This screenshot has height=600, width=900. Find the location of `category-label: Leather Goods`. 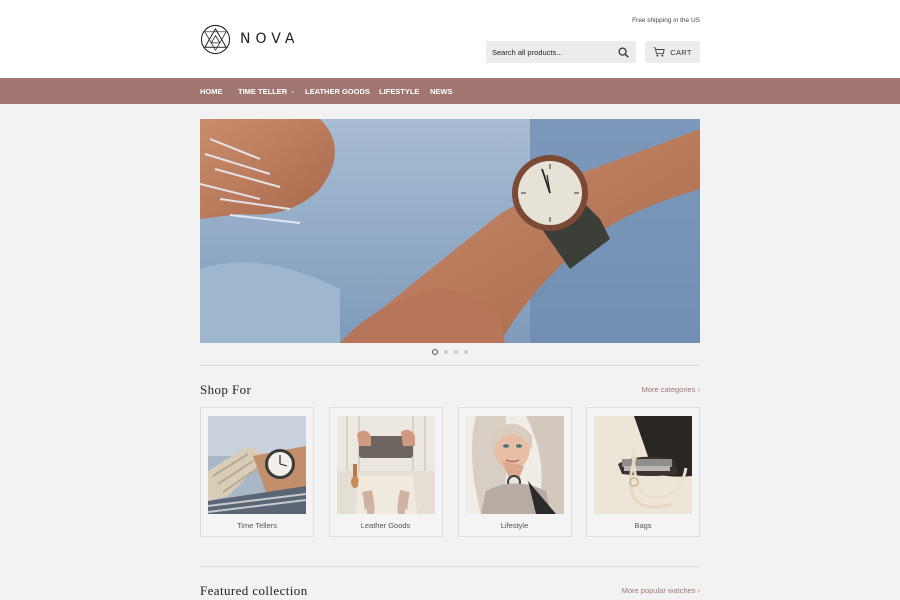

category-label: Leather Goods is located at coordinates (385, 525).